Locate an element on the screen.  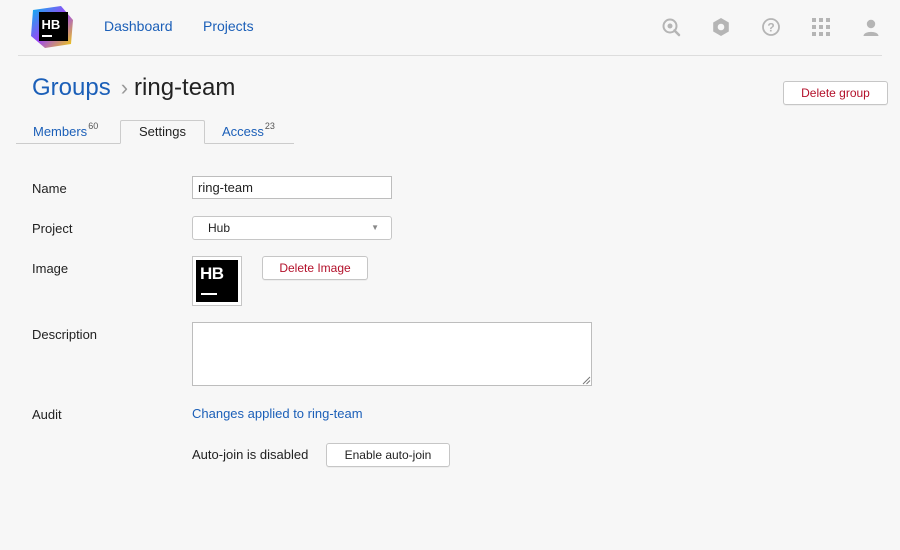
delete-image-button: Delete Image is located at coordinates (315, 268).